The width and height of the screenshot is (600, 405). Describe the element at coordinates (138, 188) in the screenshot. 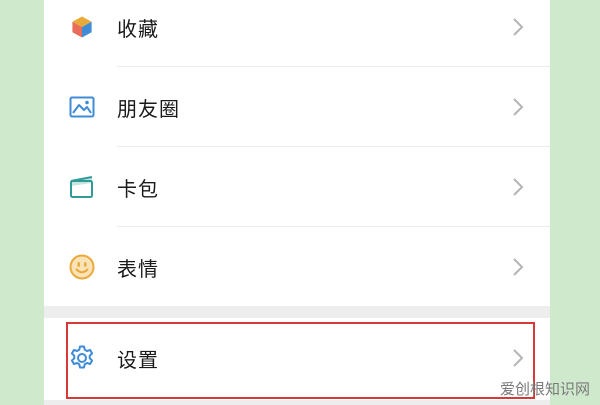

I see `menu-item-label: 卡包` at that location.